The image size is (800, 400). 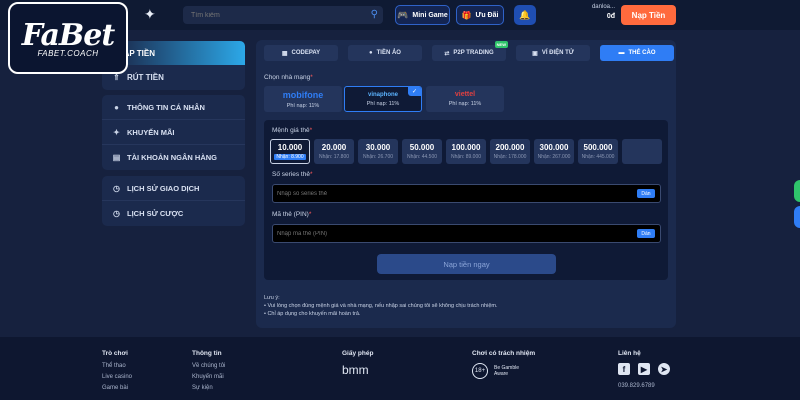 I want to click on denomination-50000: 50.000 Nhận: 44.500, so click(x=422, y=151).